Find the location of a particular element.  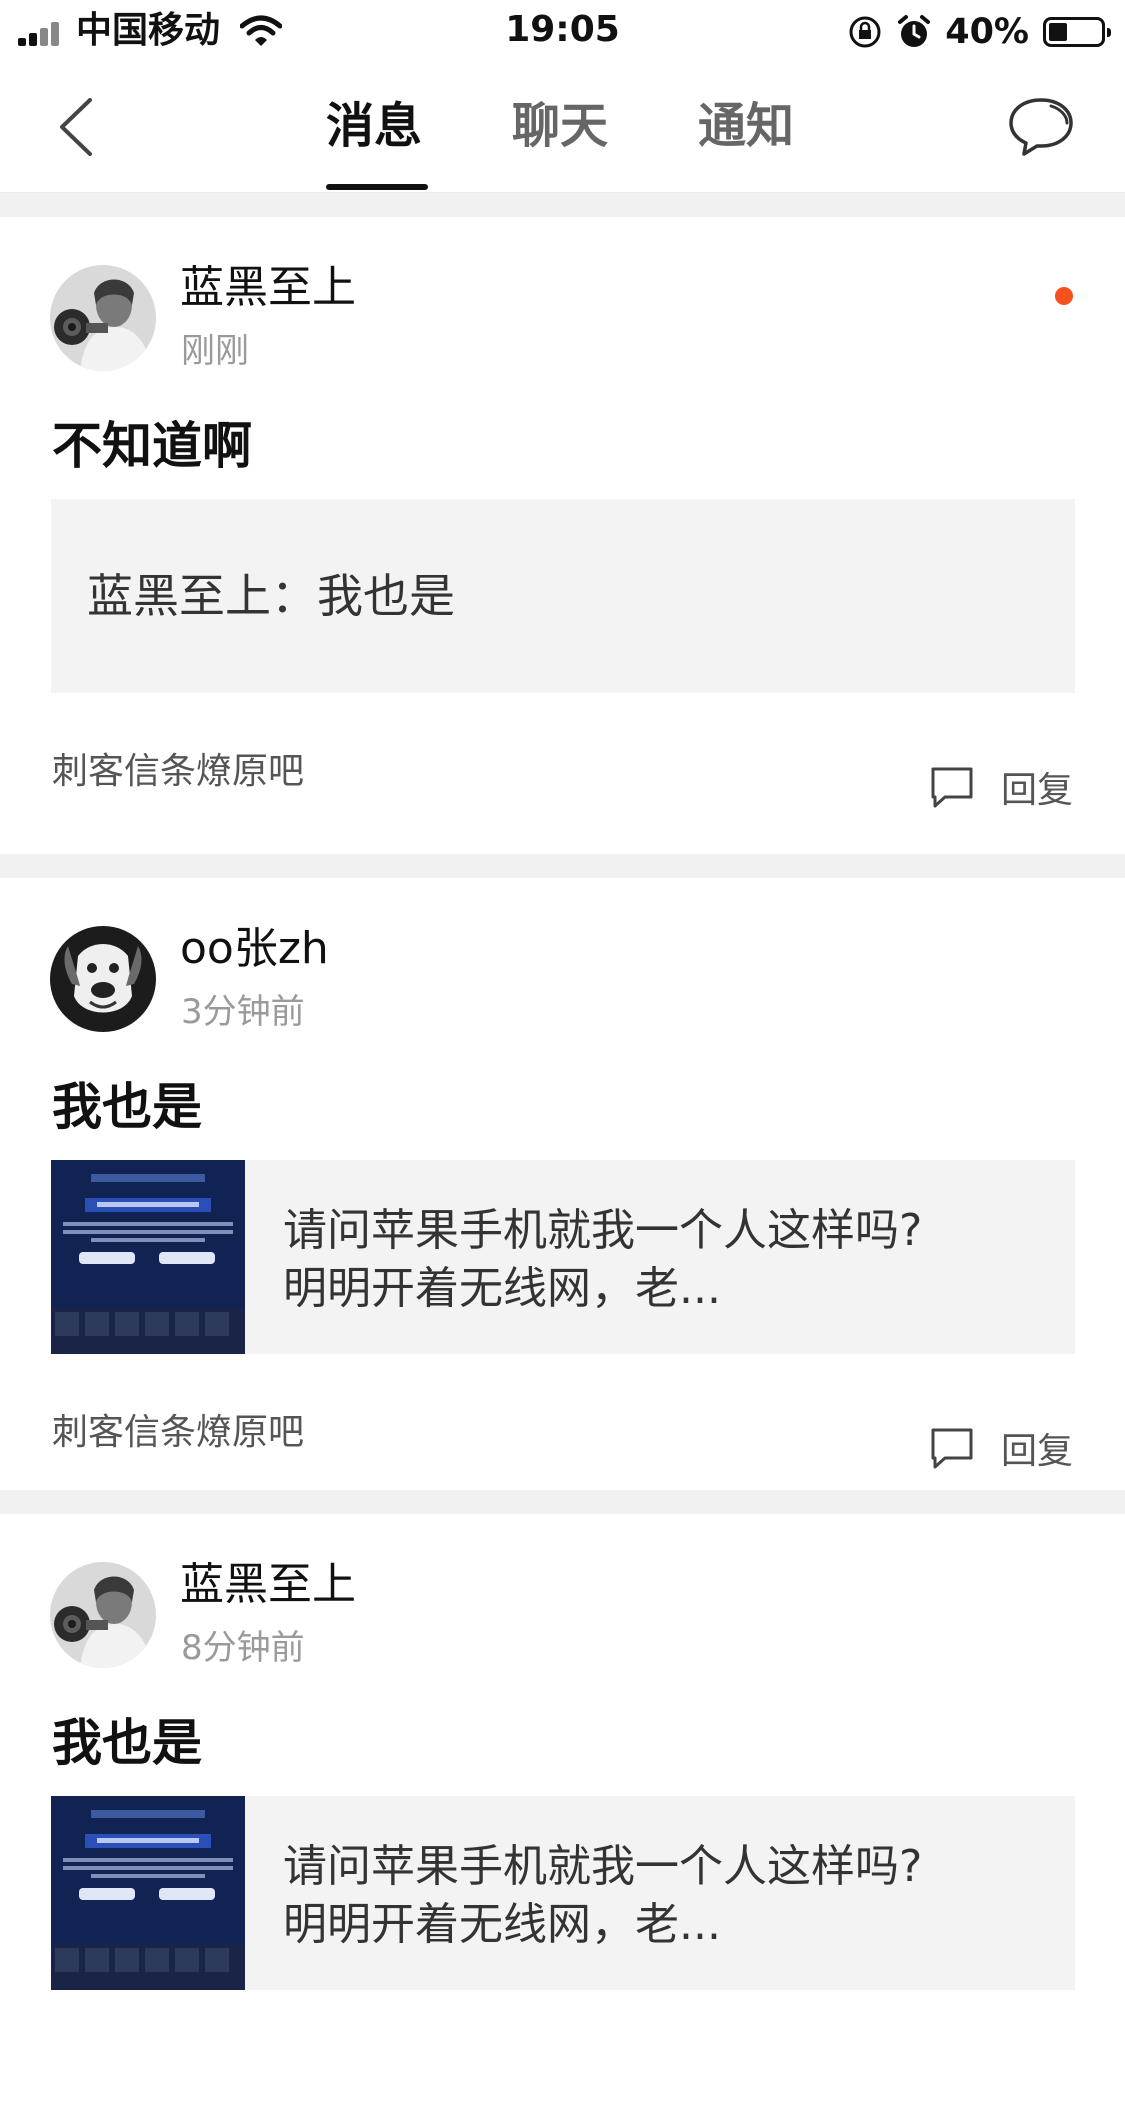

author-name: oo张zh is located at coordinates (254, 949).